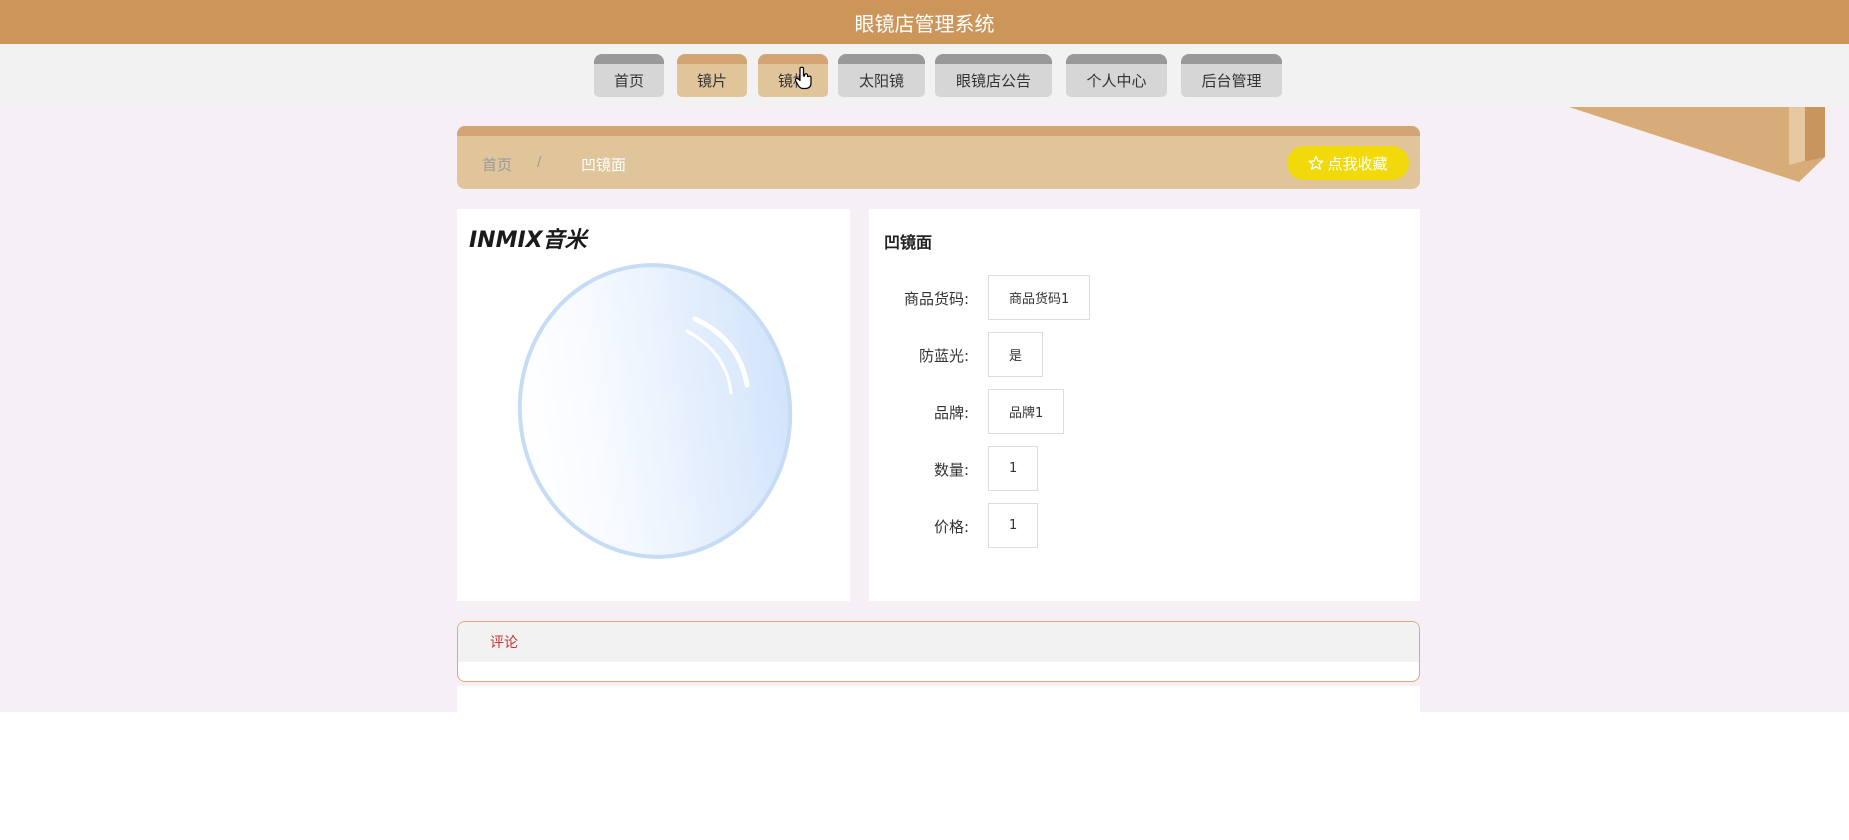 Image resolution: width=1849 pixels, height=840 pixels. What do you see at coordinates (938, 157) in the screenshot?
I see `breadcrumb: 首页 / 凹镜面 点我收藏` at bounding box center [938, 157].